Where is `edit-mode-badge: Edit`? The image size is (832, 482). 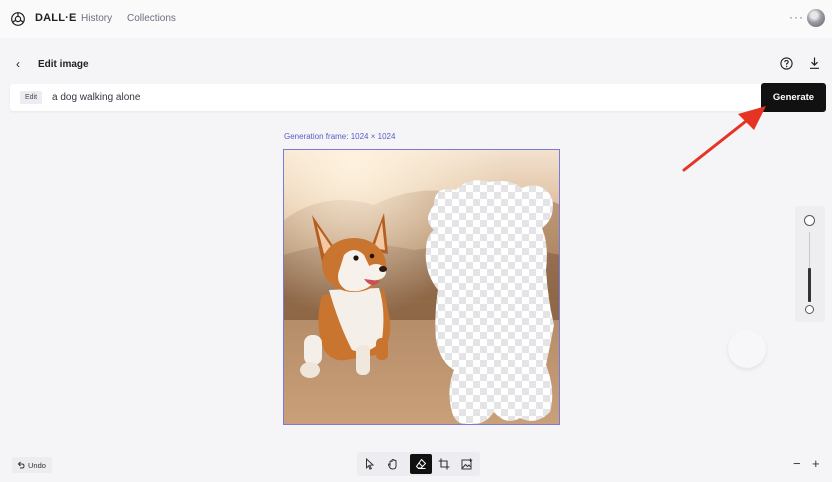
edit-mode-badge: Edit is located at coordinates (31, 97).